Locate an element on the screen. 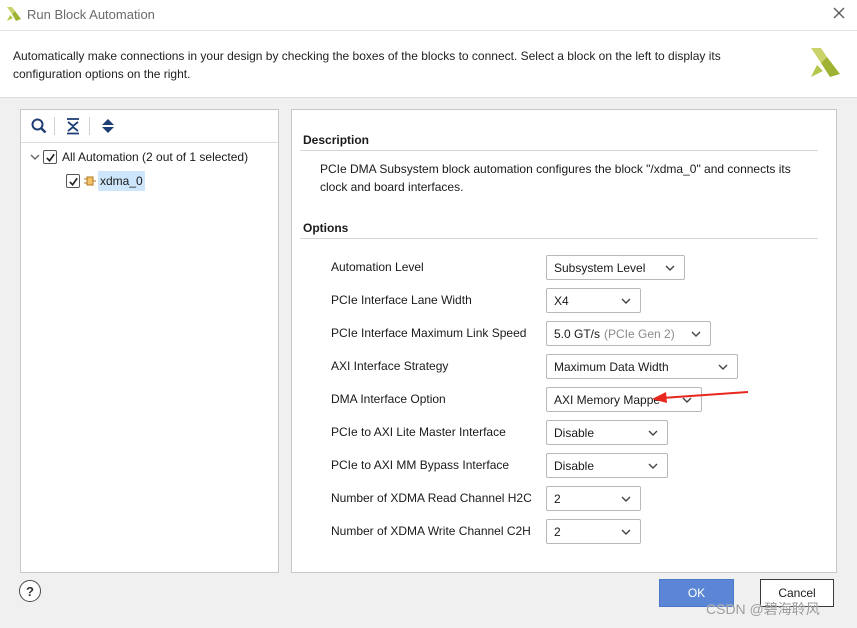 The width and height of the screenshot is (857, 628). tree-root-row: All Automation (2 out of 1 selected) is located at coordinates (138, 157).